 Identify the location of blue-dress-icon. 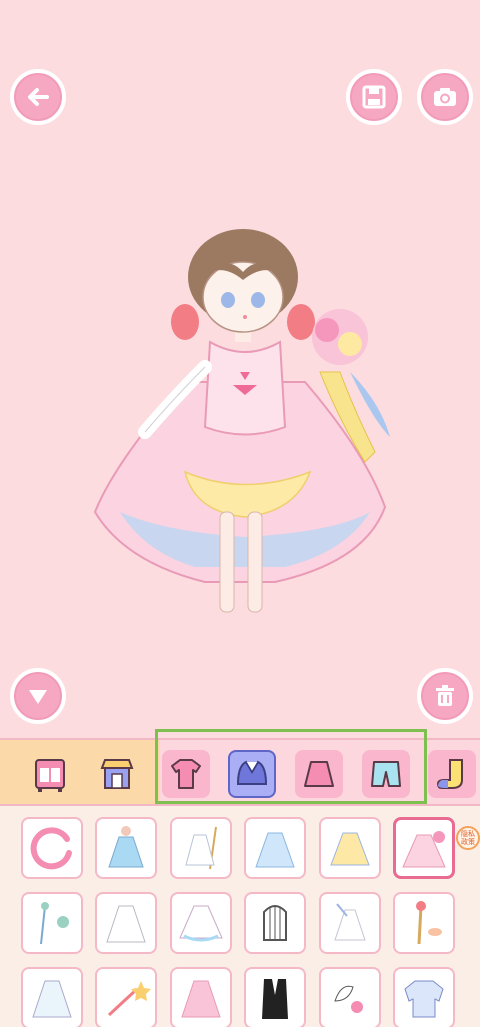
(126, 847).